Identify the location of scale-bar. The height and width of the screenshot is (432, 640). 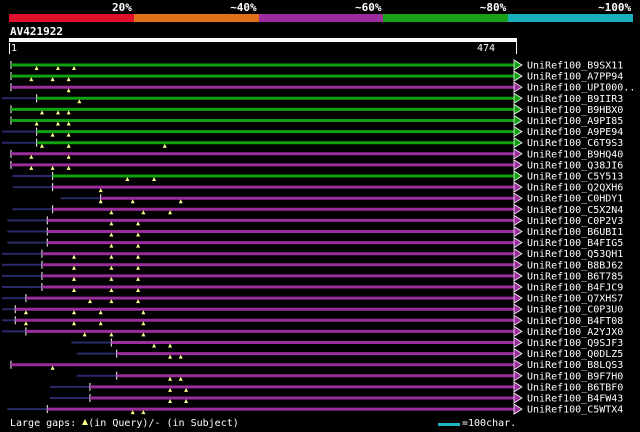
(449, 424).